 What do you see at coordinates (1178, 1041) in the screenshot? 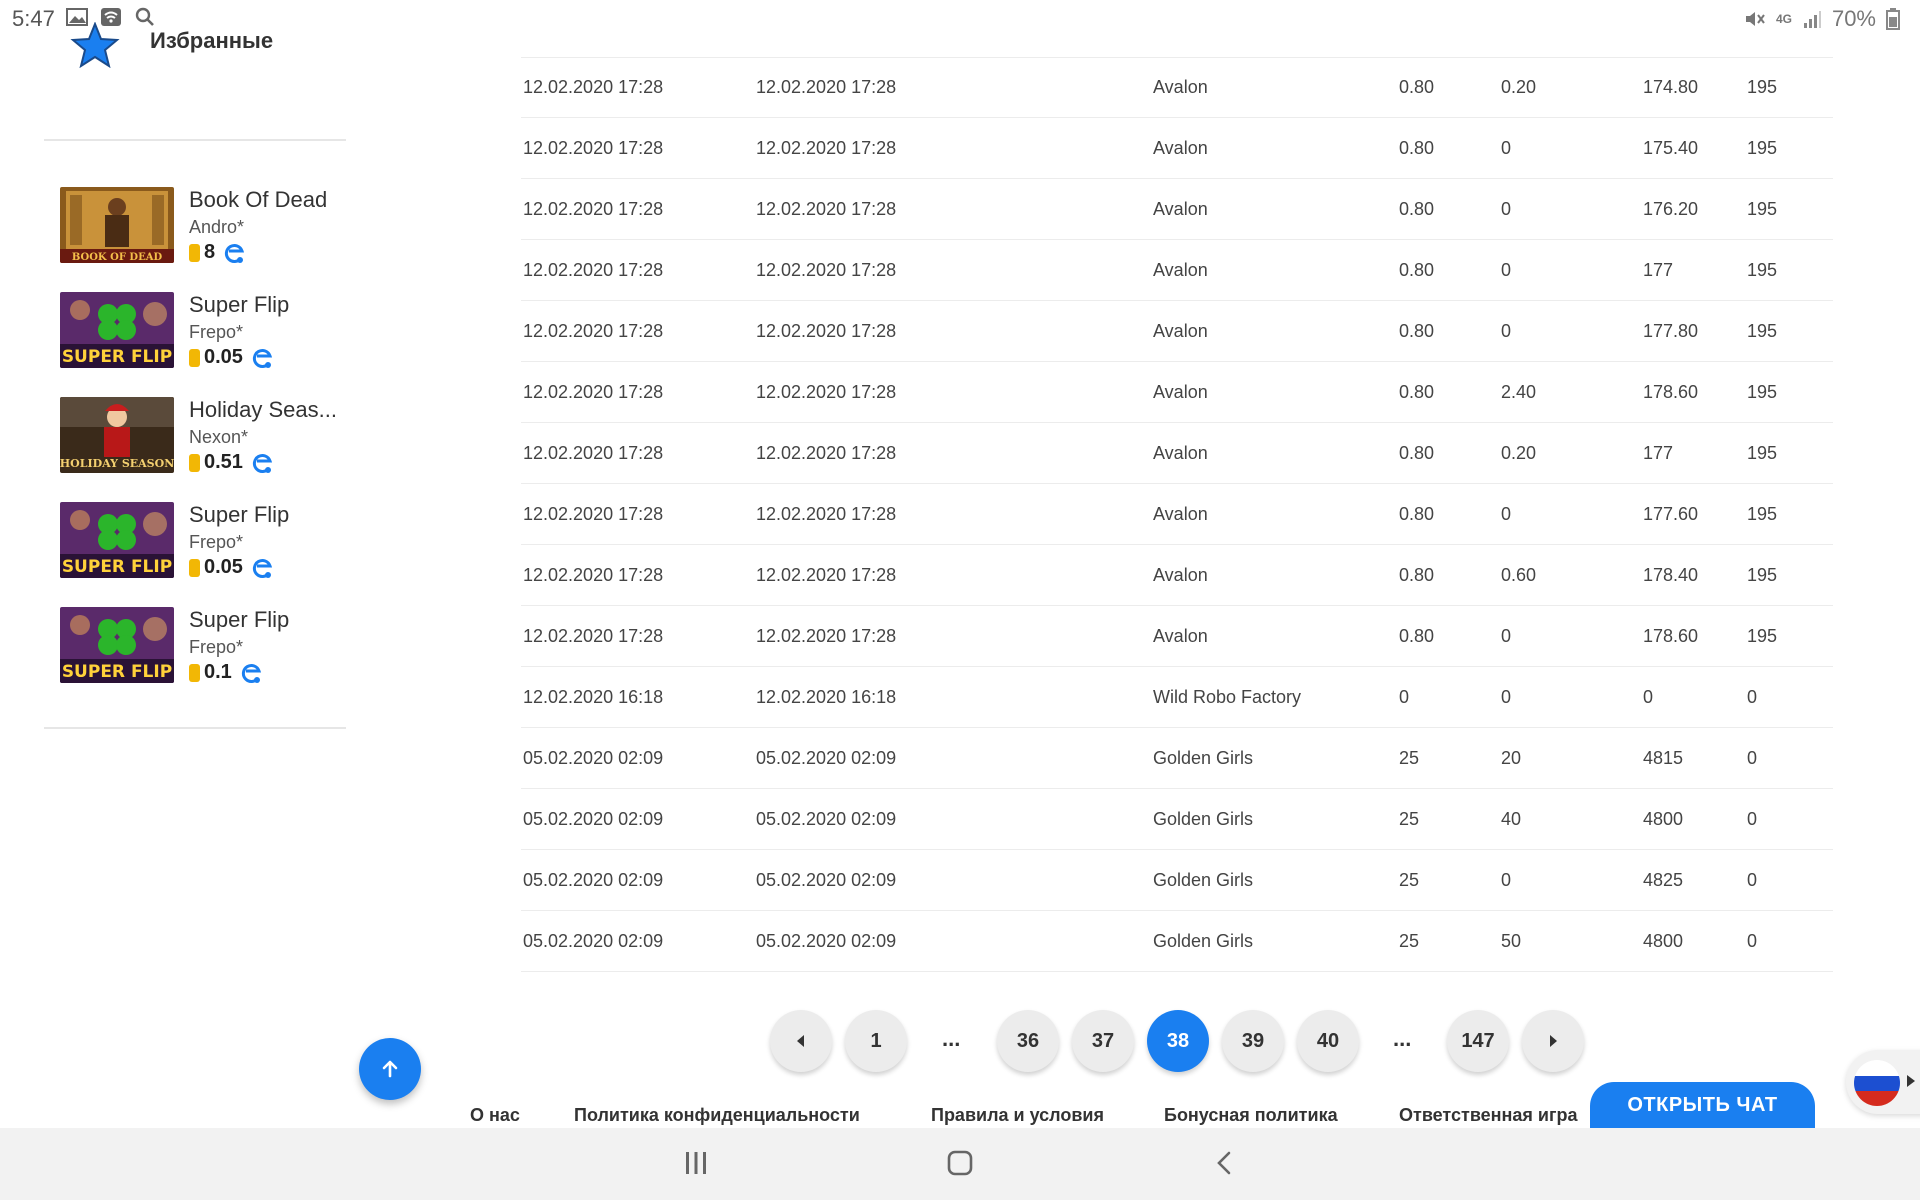
I see `page-current-button: 38` at bounding box center [1178, 1041].